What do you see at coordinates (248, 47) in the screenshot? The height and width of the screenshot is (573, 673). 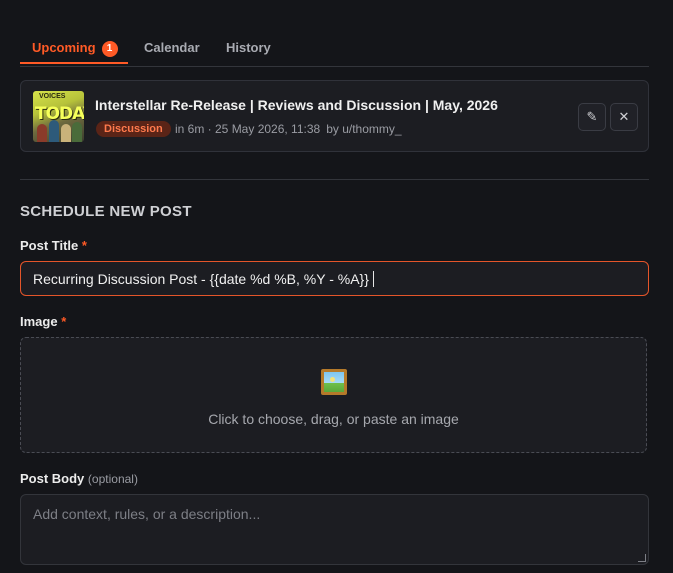 I see `tab-history-label: History` at bounding box center [248, 47].